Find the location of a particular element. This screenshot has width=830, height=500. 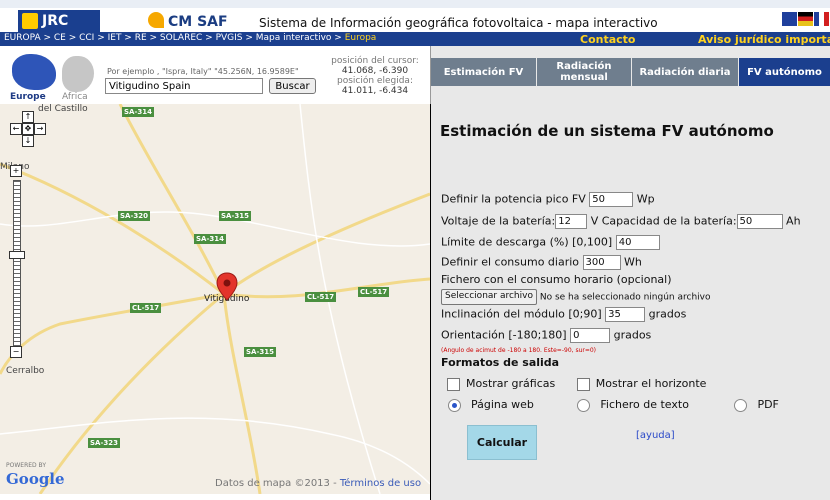

location-pin-icon is located at coordinates (227, 287).